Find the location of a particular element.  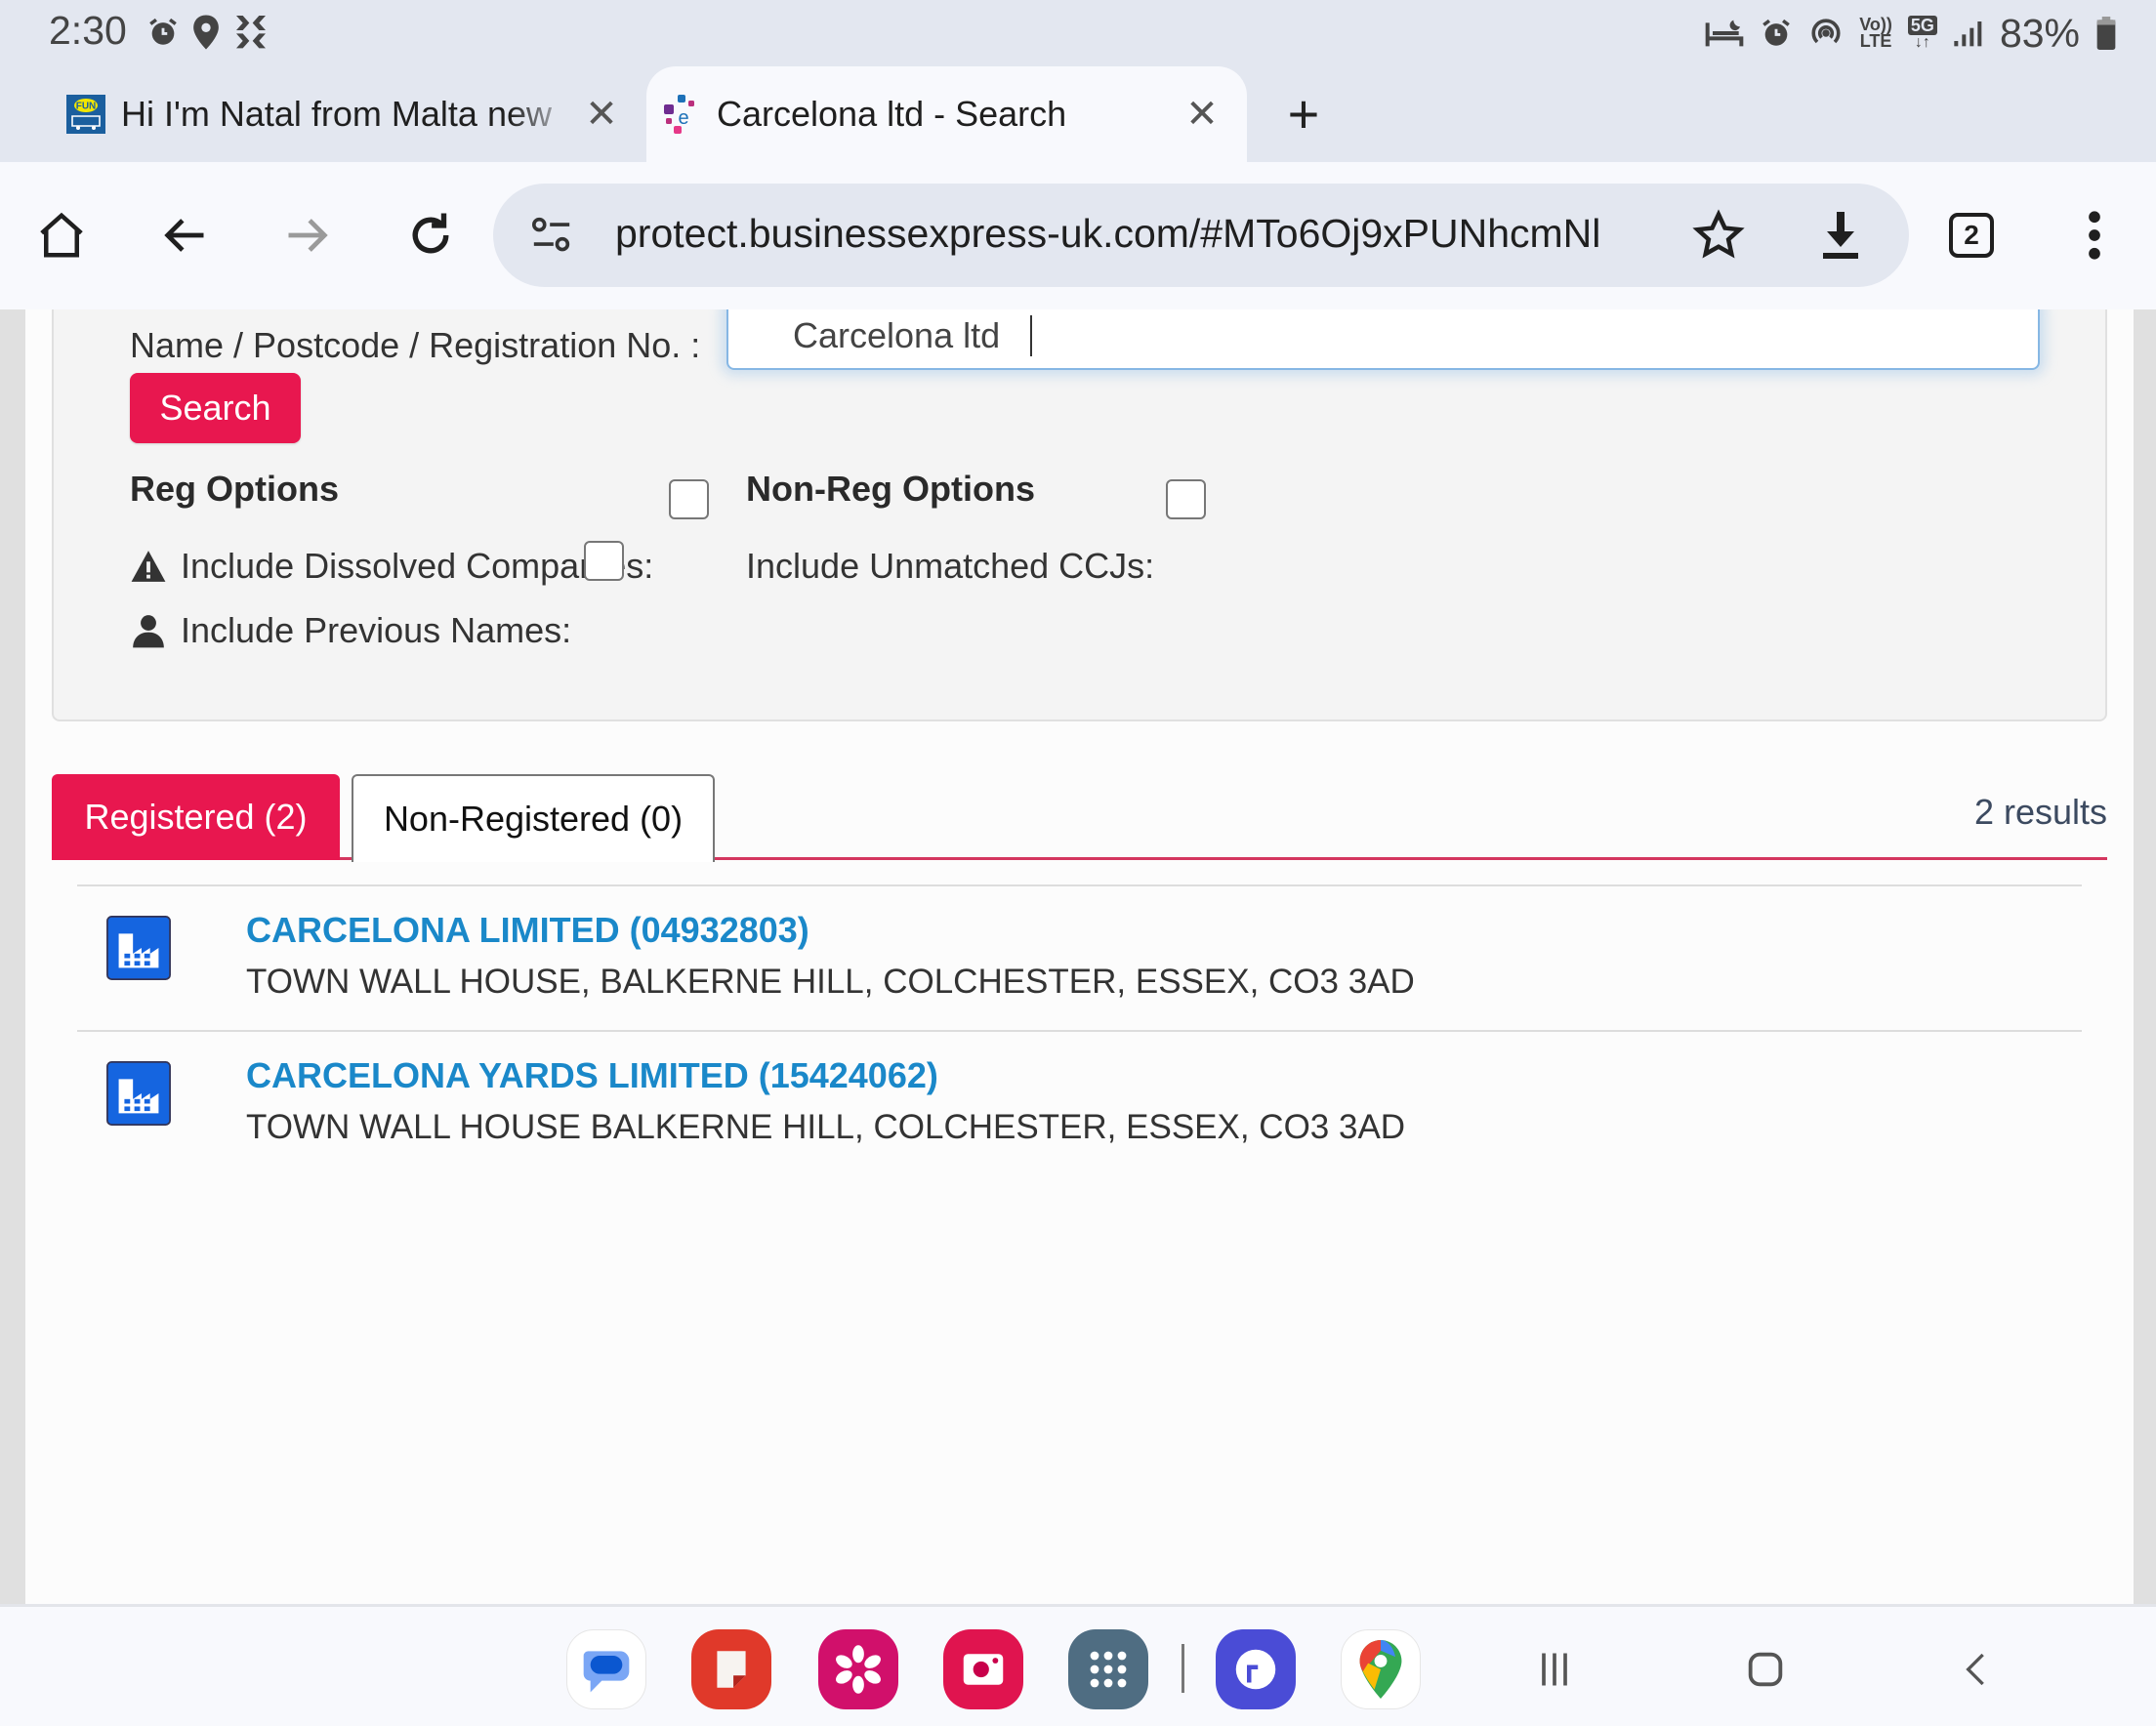

notes-icon is located at coordinates (732, 1669).